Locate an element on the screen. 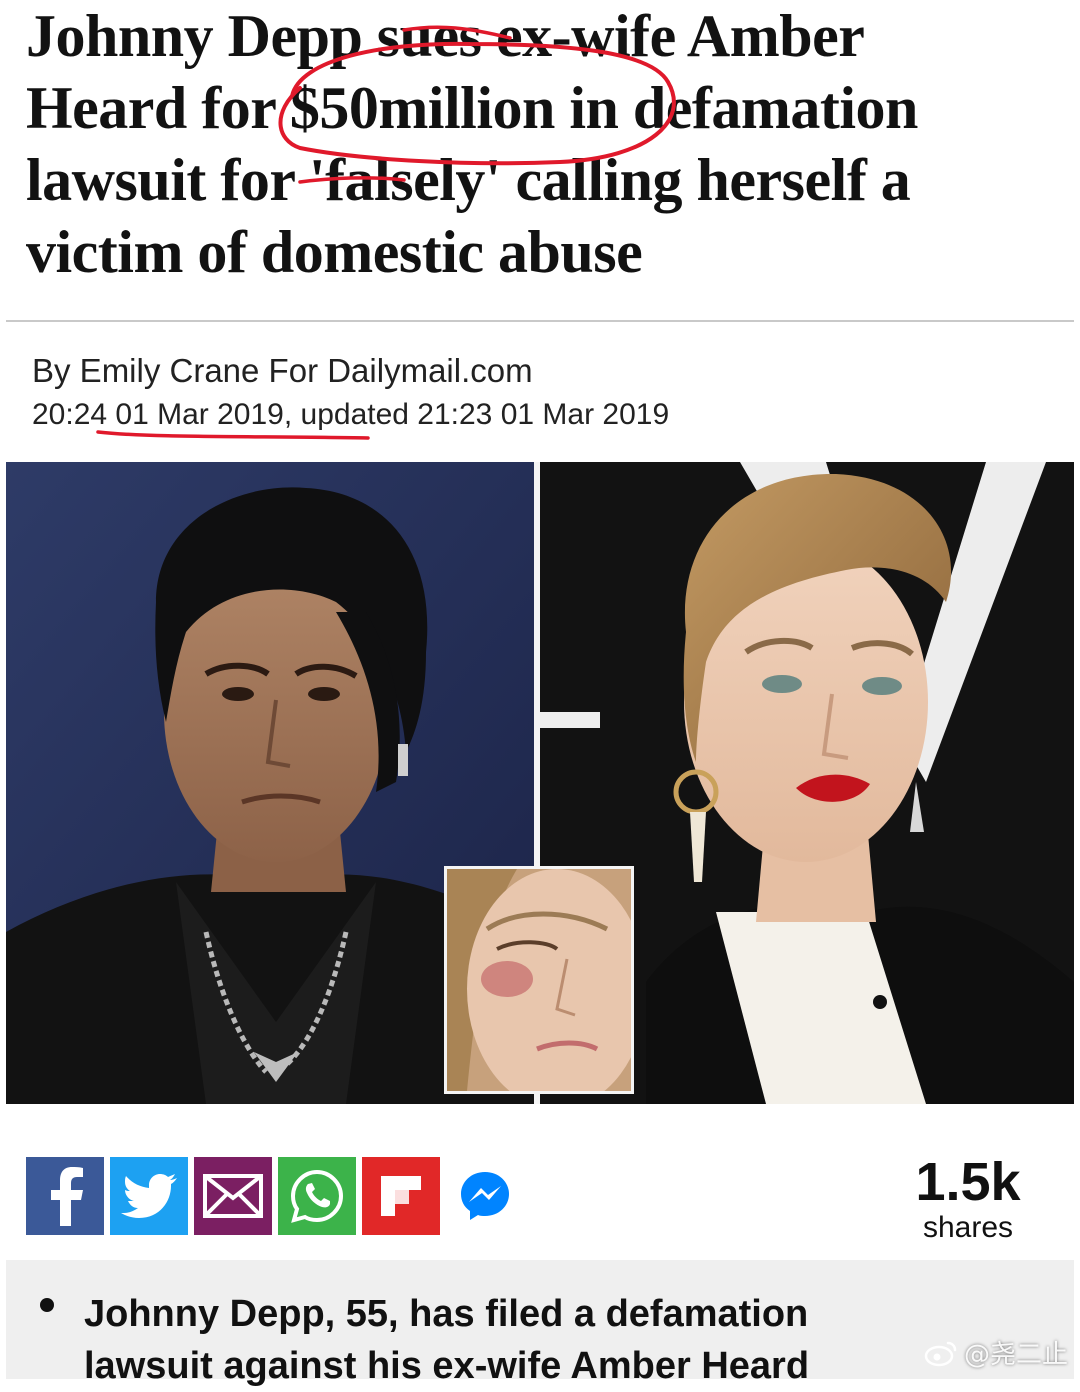 The image size is (1080, 1392). summary-bullet-dot is located at coordinates (47, 1305).